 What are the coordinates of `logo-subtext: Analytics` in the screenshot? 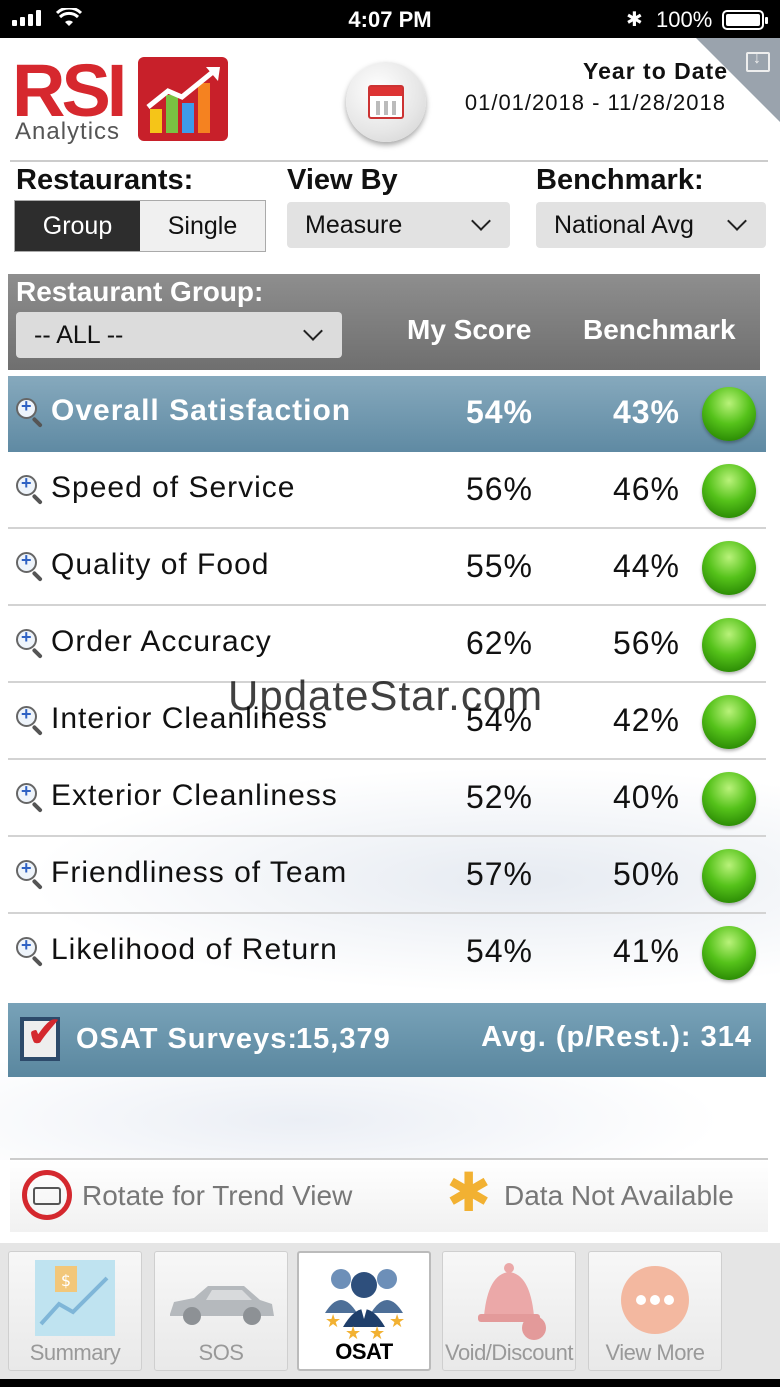 It's located at (68, 131).